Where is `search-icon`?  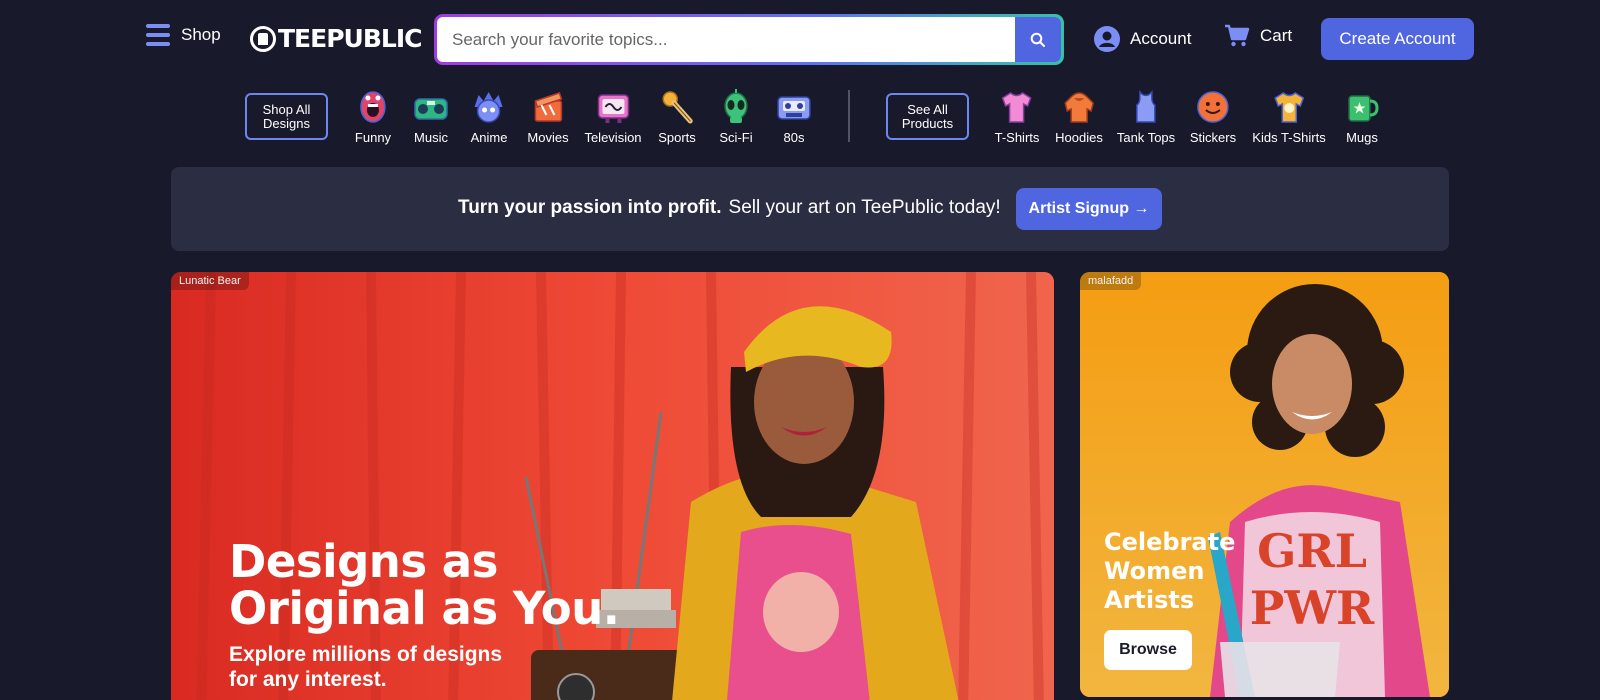 search-icon is located at coordinates (1037, 39).